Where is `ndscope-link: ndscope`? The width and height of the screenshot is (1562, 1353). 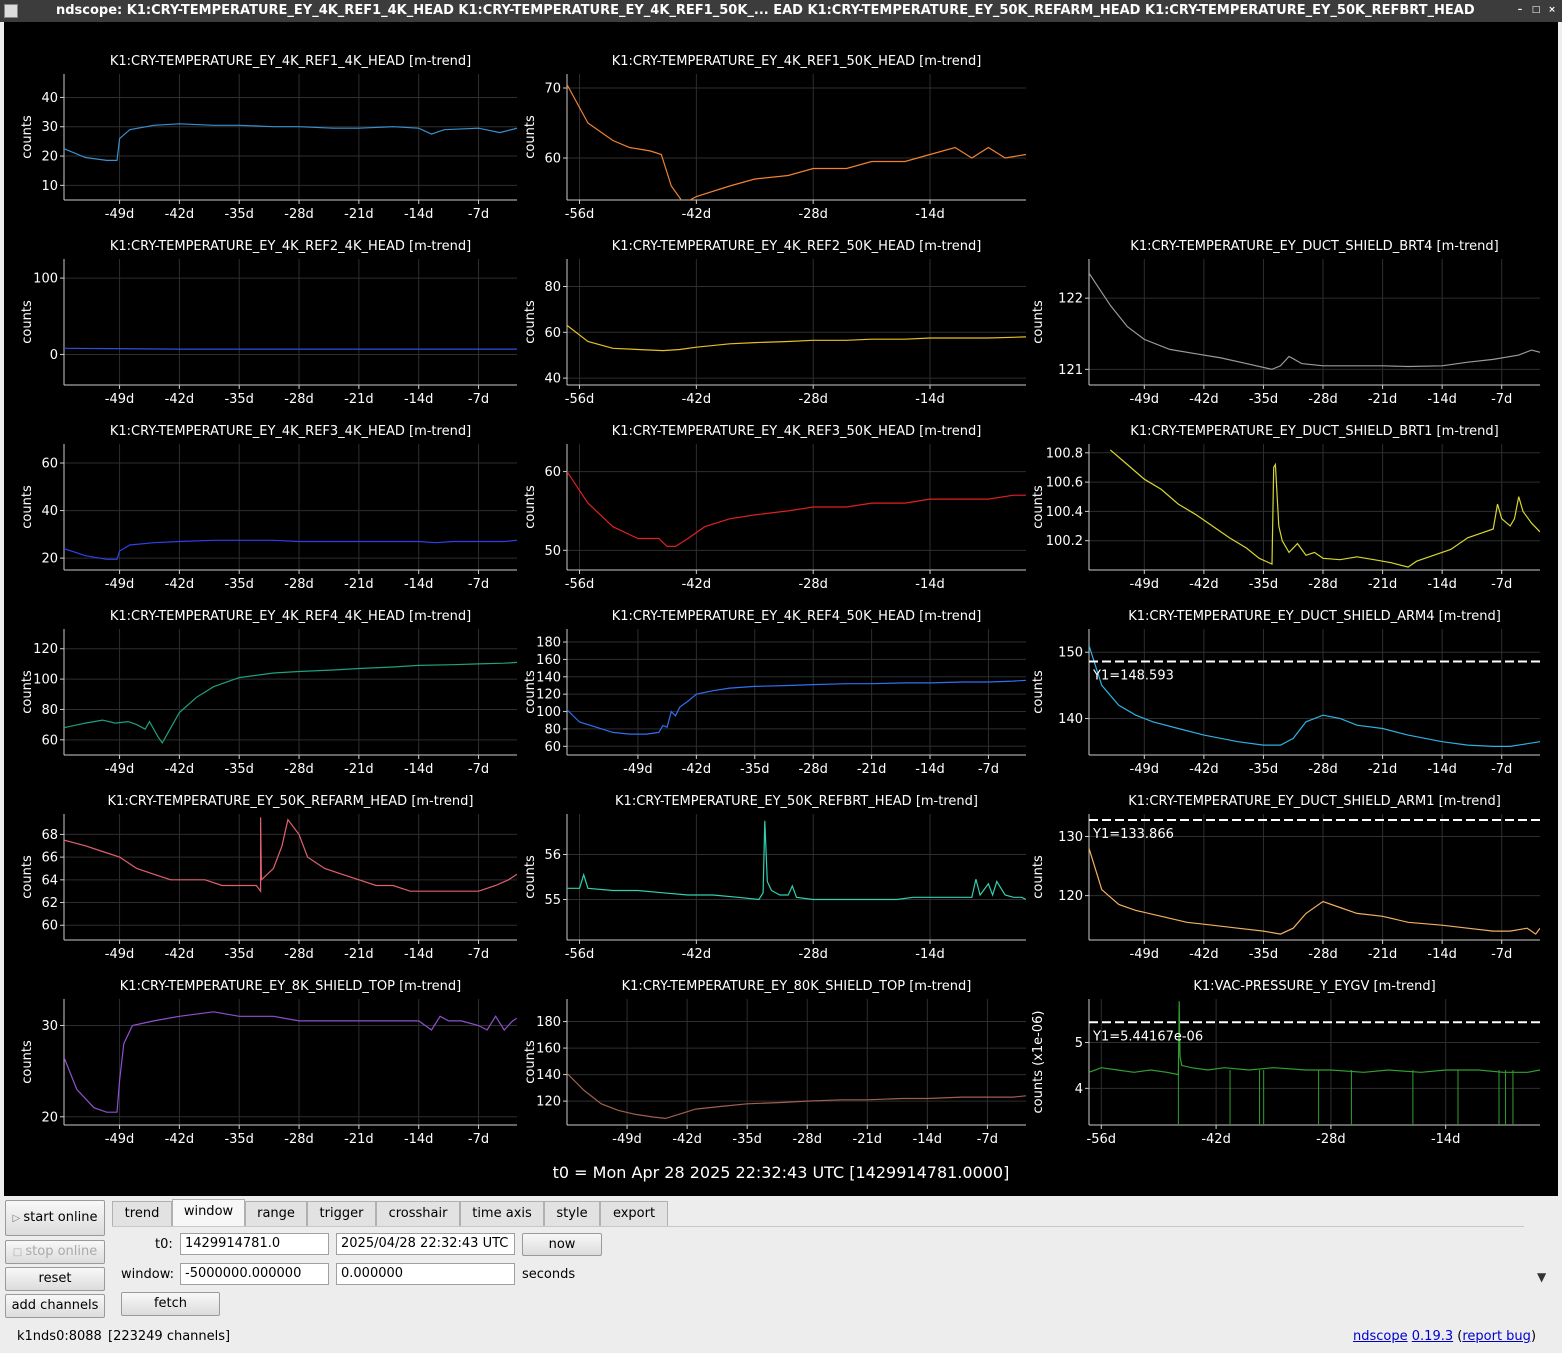 ndscope-link: ndscope is located at coordinates (1380, 1336).